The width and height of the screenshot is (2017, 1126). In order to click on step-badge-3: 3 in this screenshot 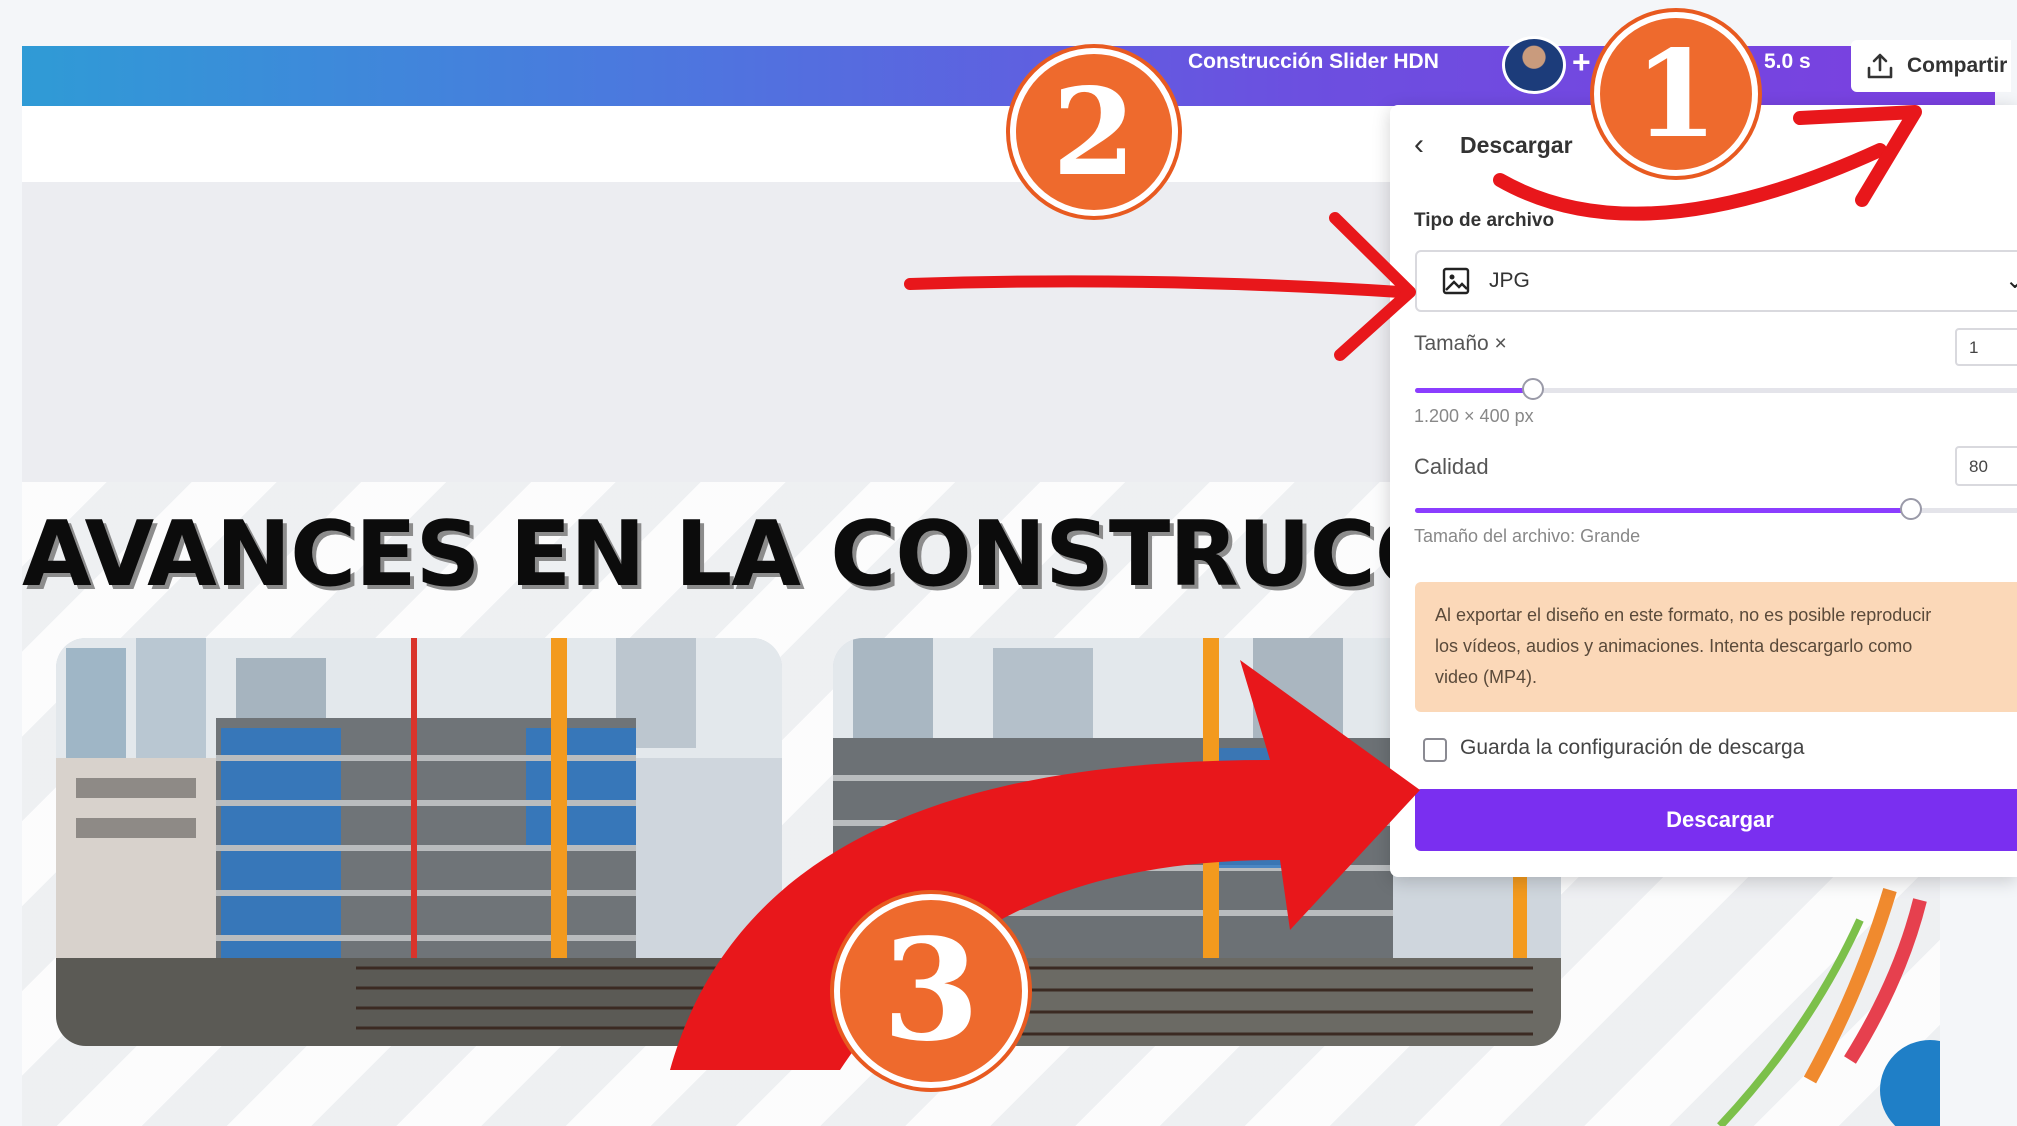, I will do `click(931, 991)`.